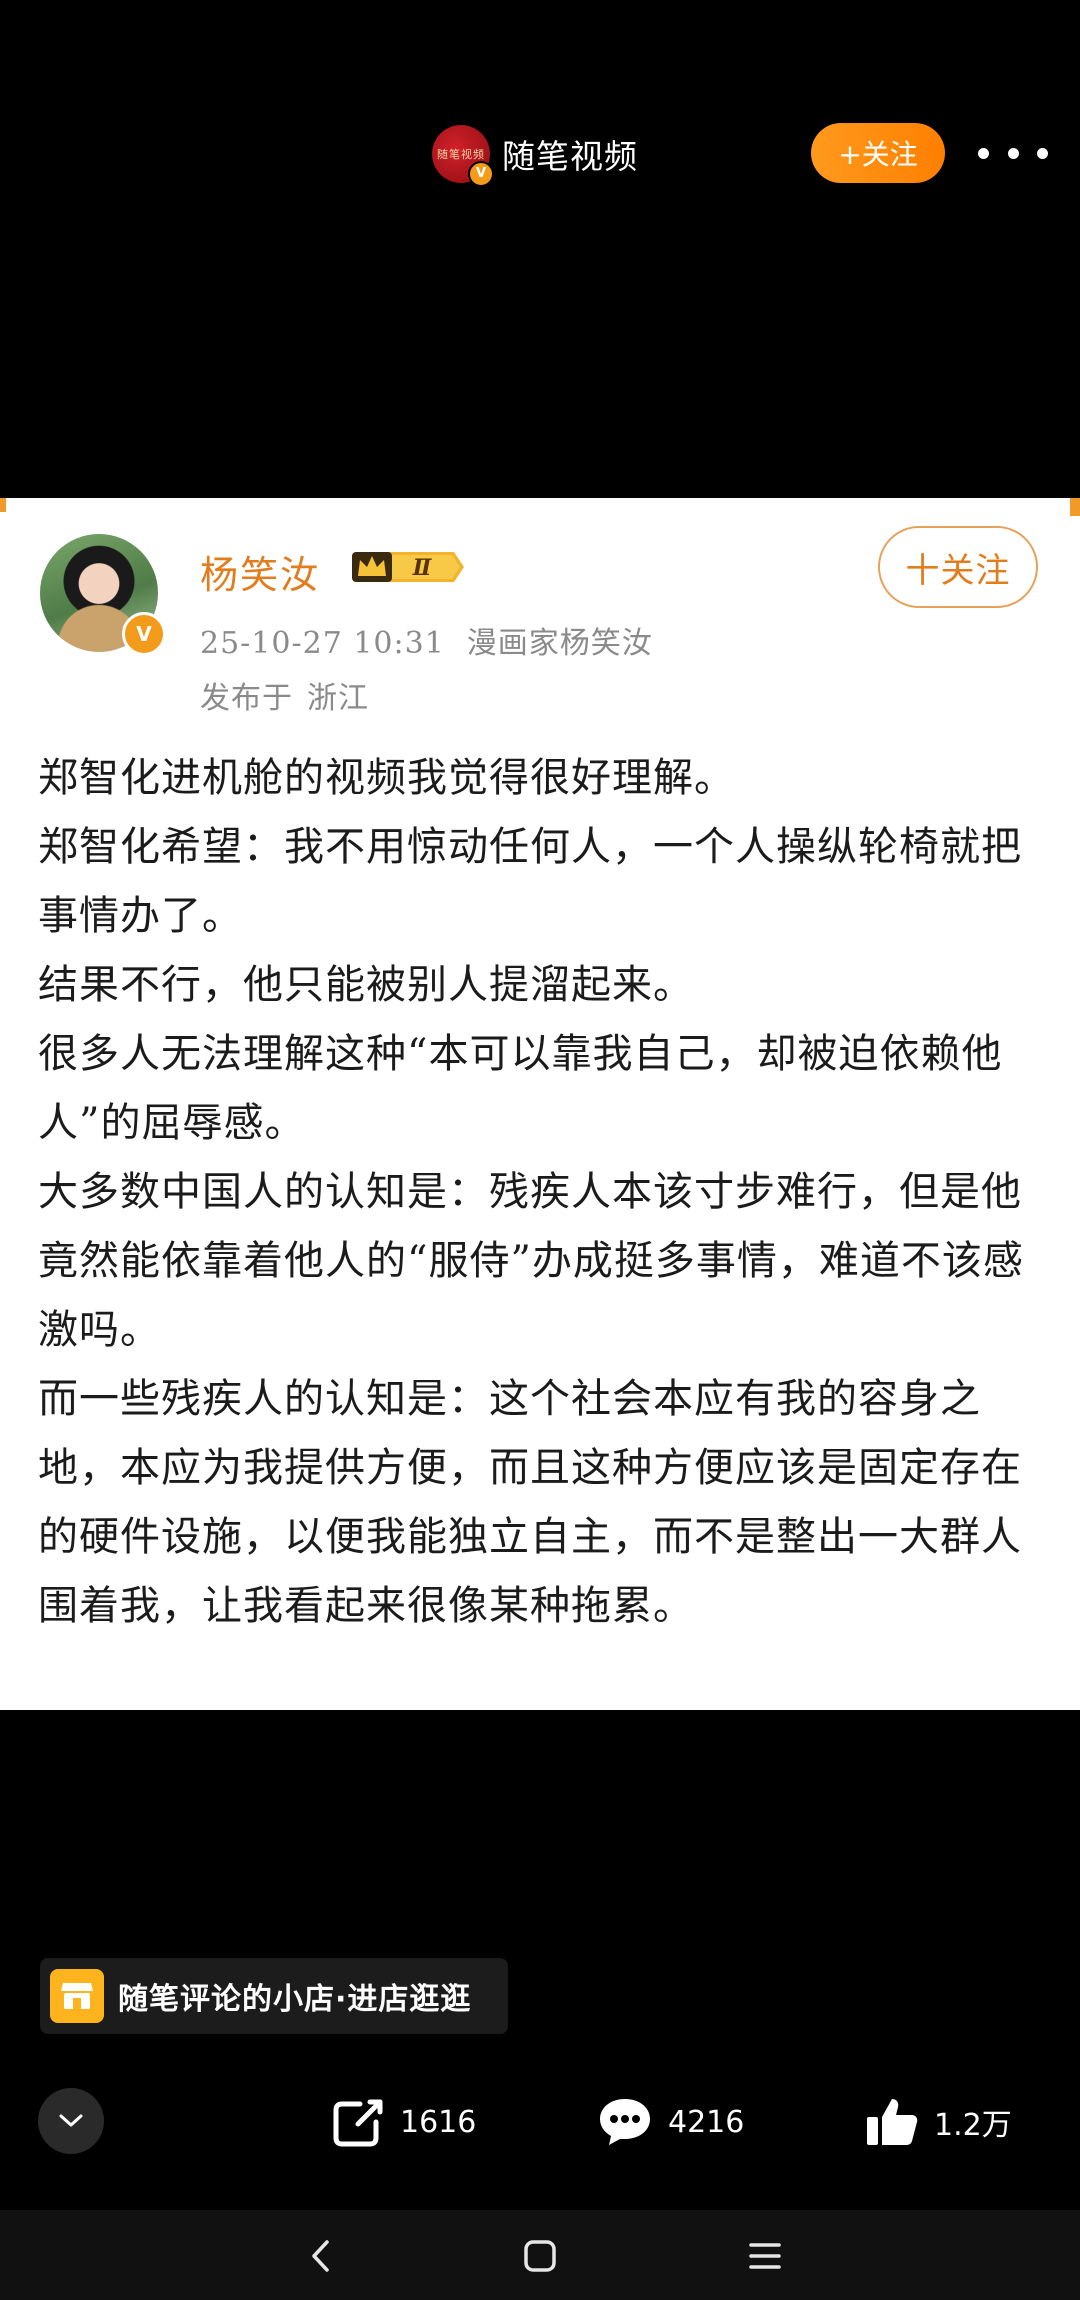  Describe the element at coordinates (366, 985) in the screenshot. I see `post-paragraph: 结果不行，他只能被别人提溜起来。` at that location.